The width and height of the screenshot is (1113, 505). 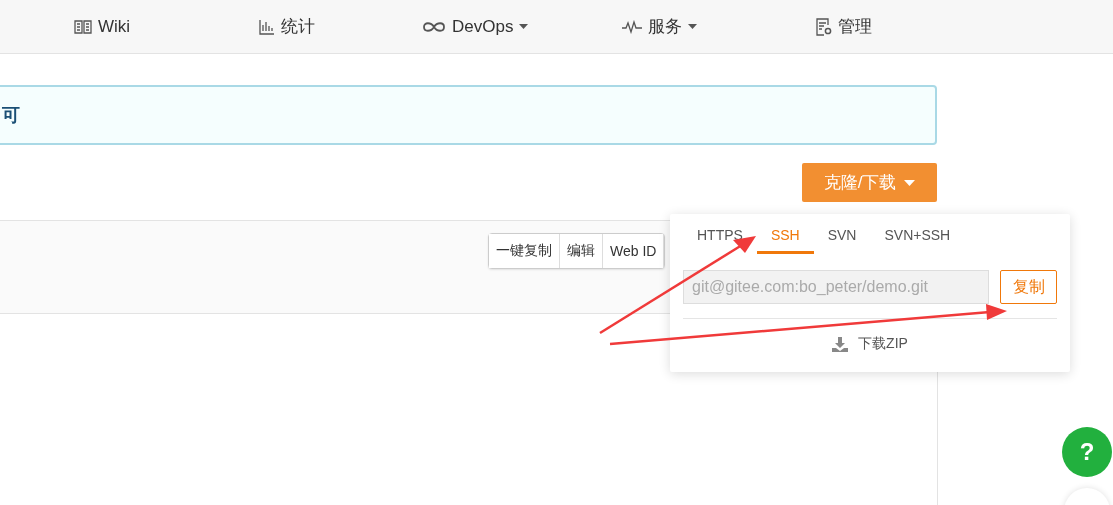 I want to click on nav-link: 统计, so click(x=340, y=26).